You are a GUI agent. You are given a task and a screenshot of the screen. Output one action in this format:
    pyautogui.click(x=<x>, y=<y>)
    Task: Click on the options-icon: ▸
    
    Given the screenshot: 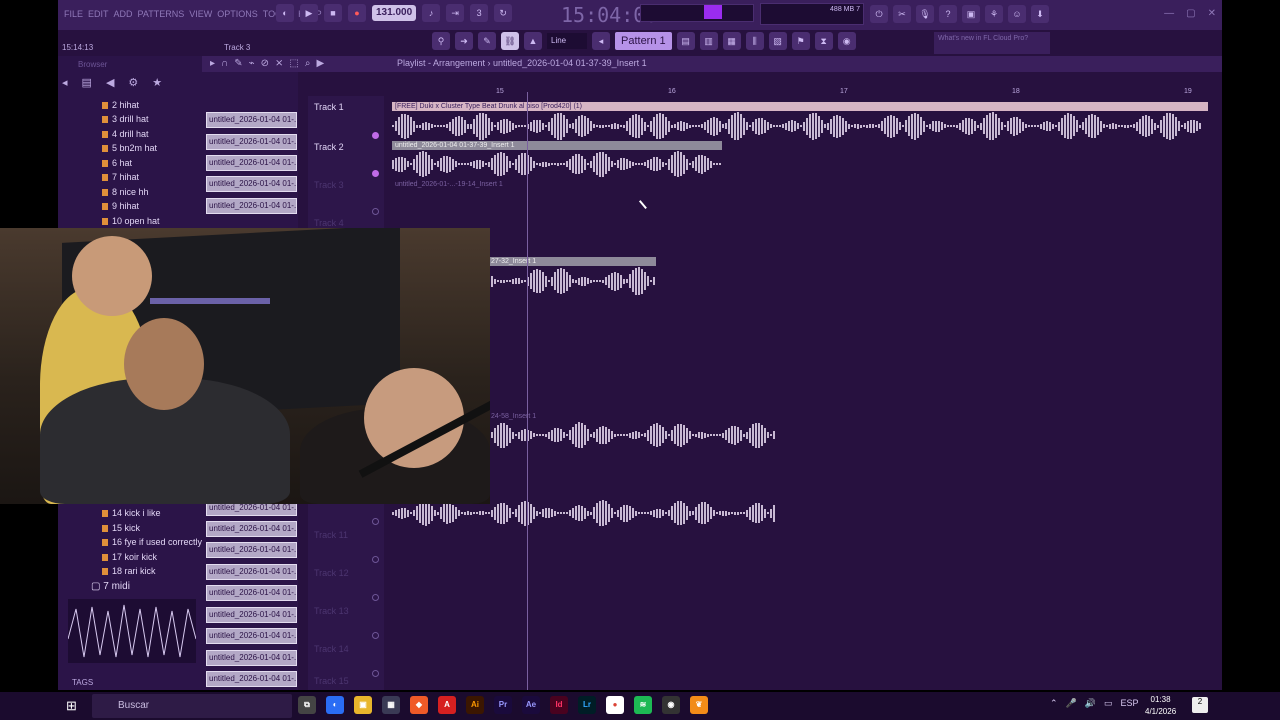 What is the action you would take?
    pyautogui.click(x=212, y=63)
    